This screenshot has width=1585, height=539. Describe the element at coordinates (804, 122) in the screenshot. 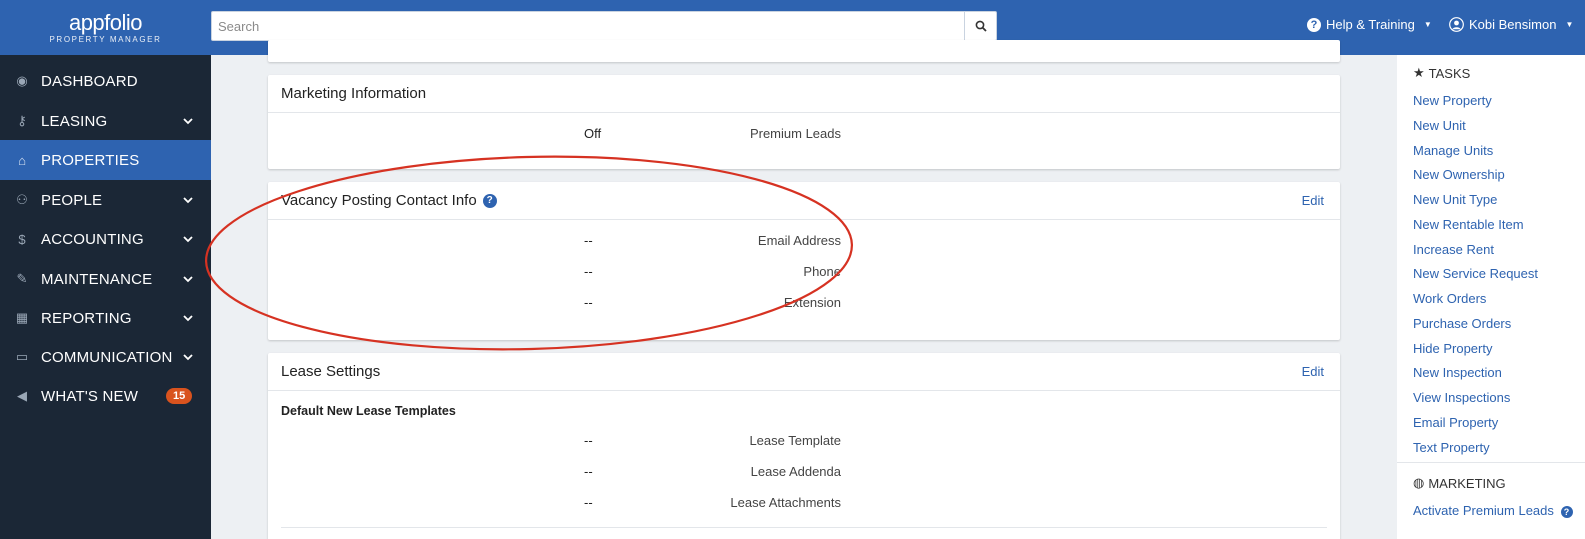

I see `marketing-information-panel: Marketing Information Premium Leads Off` at that location.